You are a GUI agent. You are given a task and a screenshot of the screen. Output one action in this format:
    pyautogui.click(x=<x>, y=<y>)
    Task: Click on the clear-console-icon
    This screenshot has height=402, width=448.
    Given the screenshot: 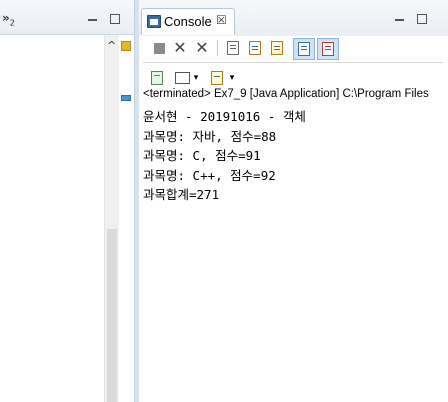 What is the action you would take?
    pyautogui.click(x=233, y=48)
    